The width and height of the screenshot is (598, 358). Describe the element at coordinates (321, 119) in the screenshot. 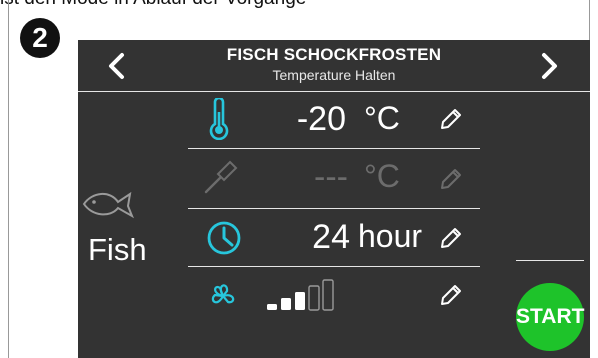

I see `chamber-temperature-value: -20` at that location.